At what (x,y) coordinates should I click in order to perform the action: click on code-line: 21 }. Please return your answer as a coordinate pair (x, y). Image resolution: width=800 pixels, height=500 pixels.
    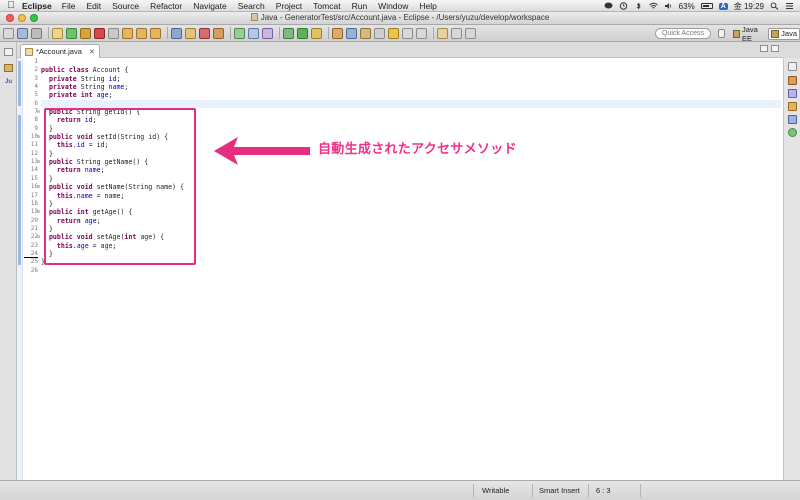
    Looking at the image, I should click on (406, 229).